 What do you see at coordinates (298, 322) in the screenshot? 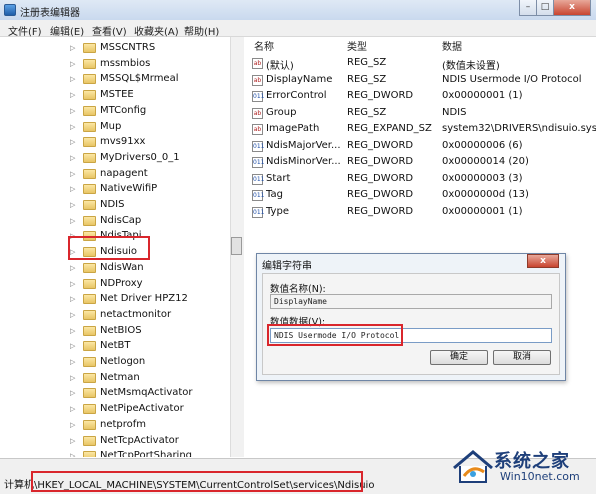
I see `value-data-label: 数值数据(V):` at bounding box center [298, 322].